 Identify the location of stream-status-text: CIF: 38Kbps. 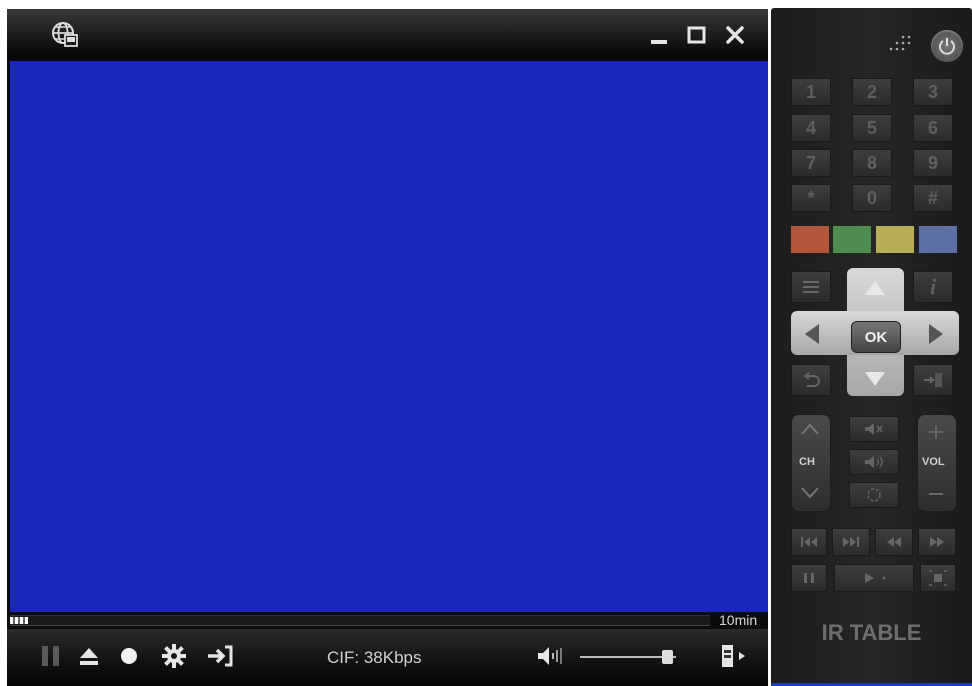
(374, 657).